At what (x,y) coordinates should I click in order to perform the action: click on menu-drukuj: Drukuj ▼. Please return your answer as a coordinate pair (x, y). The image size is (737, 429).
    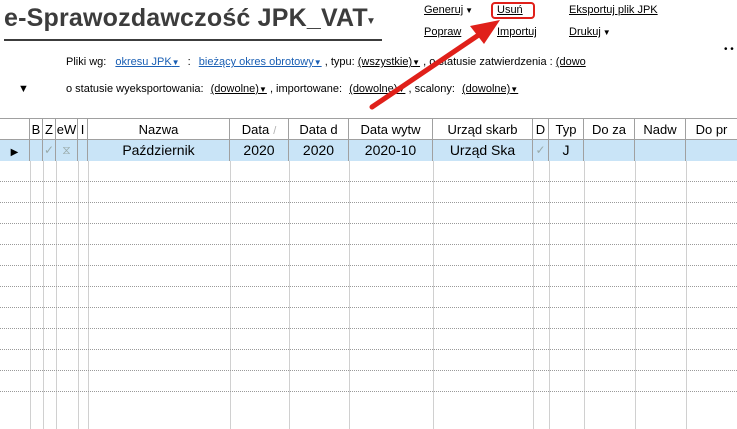
    Looking at the image, I should click on (590, 32).